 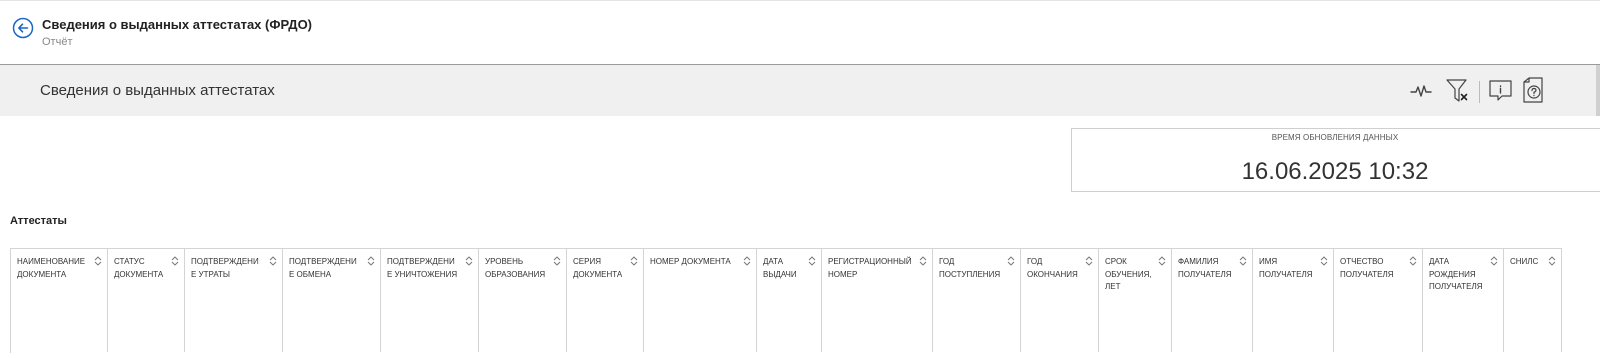 I want to click on column-header-label: ПОДТВЕРЖДЕНИЕ УТРАТЫ, so click(x=225, y=268).